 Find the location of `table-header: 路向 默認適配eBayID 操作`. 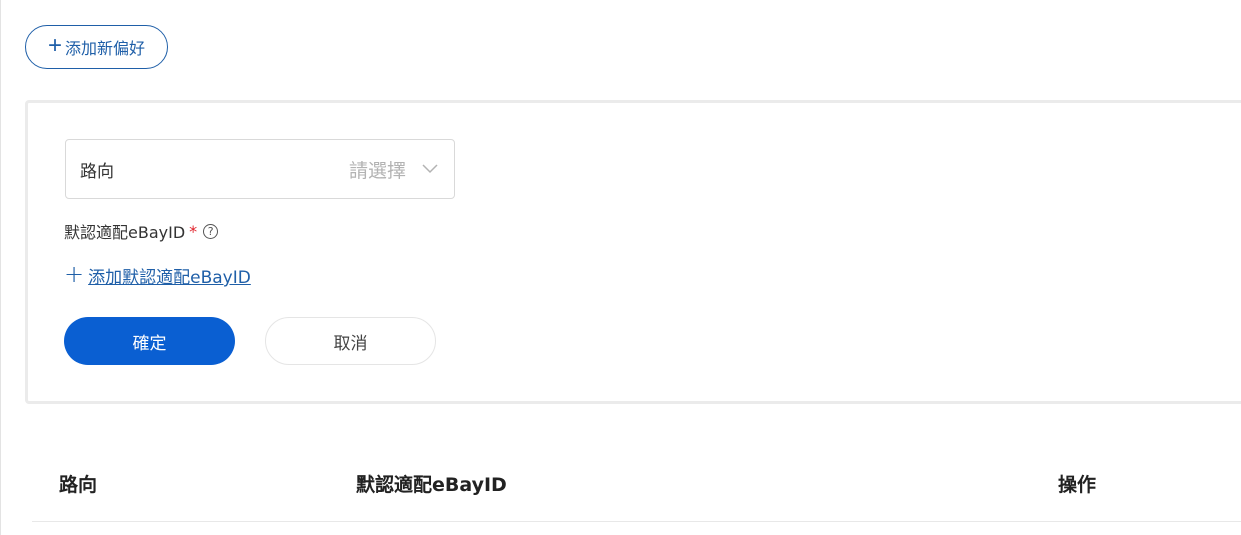

table-header: 路向 默認適配eBayID 操作 is located at coordinates (620, 490).